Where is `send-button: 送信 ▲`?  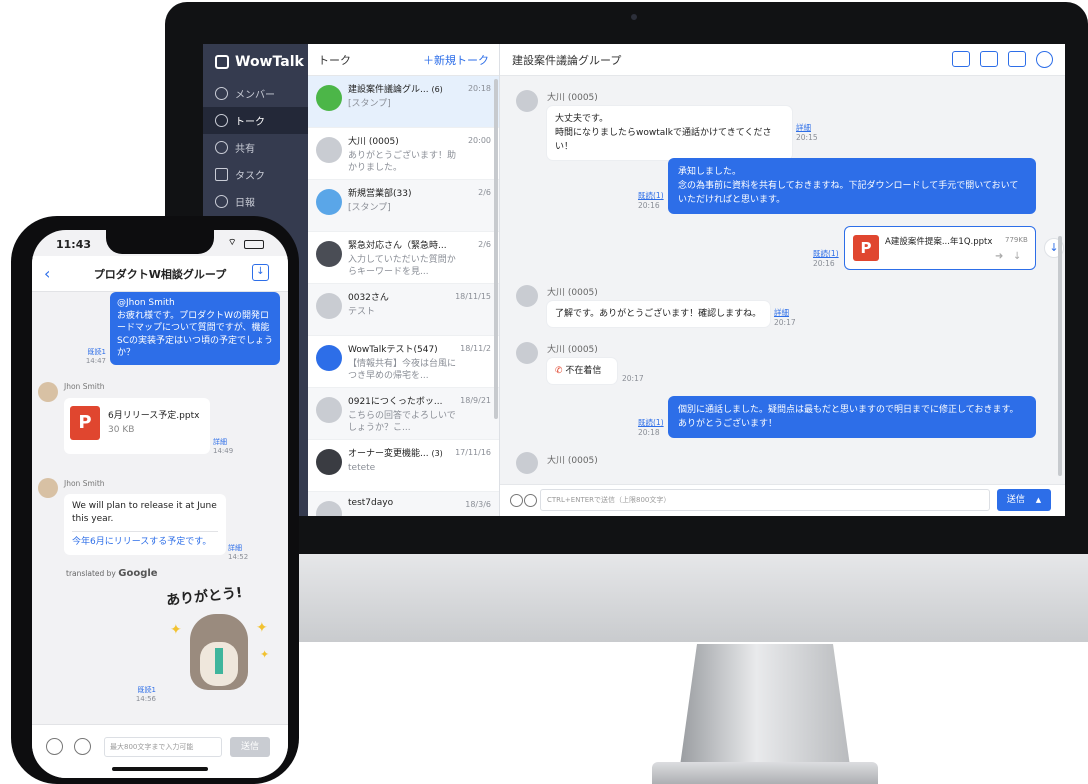 send-button: 送信 ▲ is located at coordinates (1024, 500).